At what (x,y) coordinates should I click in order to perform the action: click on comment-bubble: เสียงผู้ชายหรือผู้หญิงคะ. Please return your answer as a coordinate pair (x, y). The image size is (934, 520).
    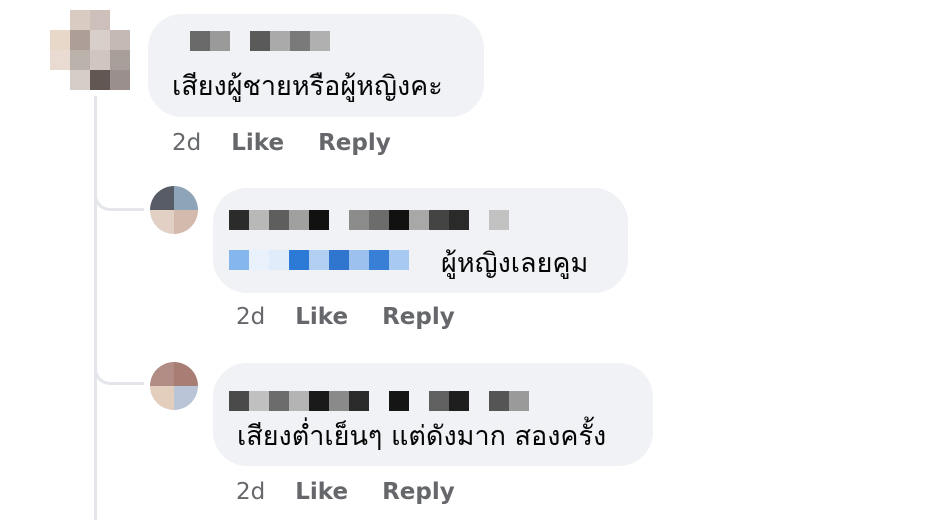
    Looking at the image, I should click on (316, 65).